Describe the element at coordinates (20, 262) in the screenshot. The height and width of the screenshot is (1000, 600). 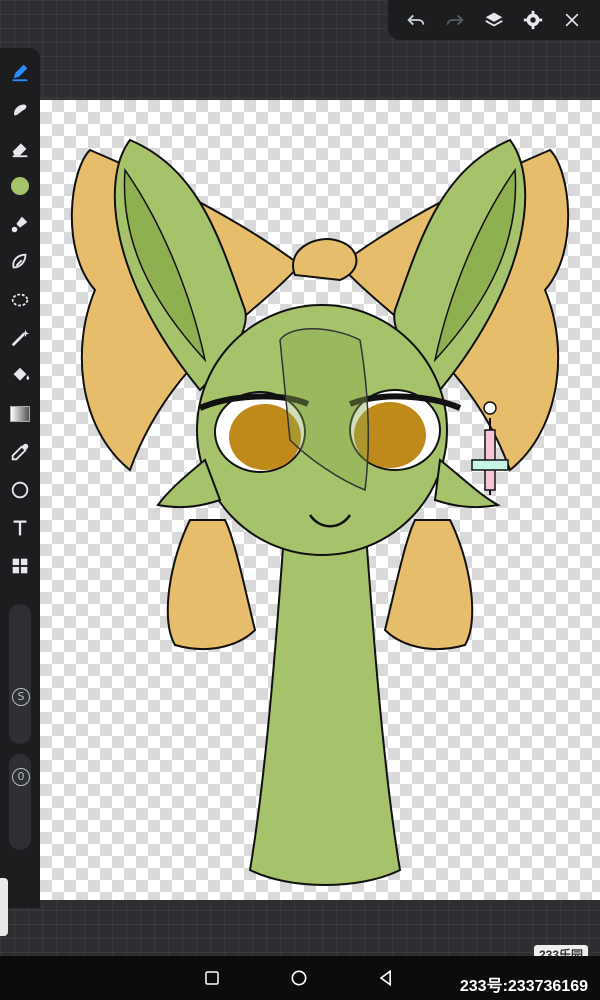
I see `lasso-icon` at that location.